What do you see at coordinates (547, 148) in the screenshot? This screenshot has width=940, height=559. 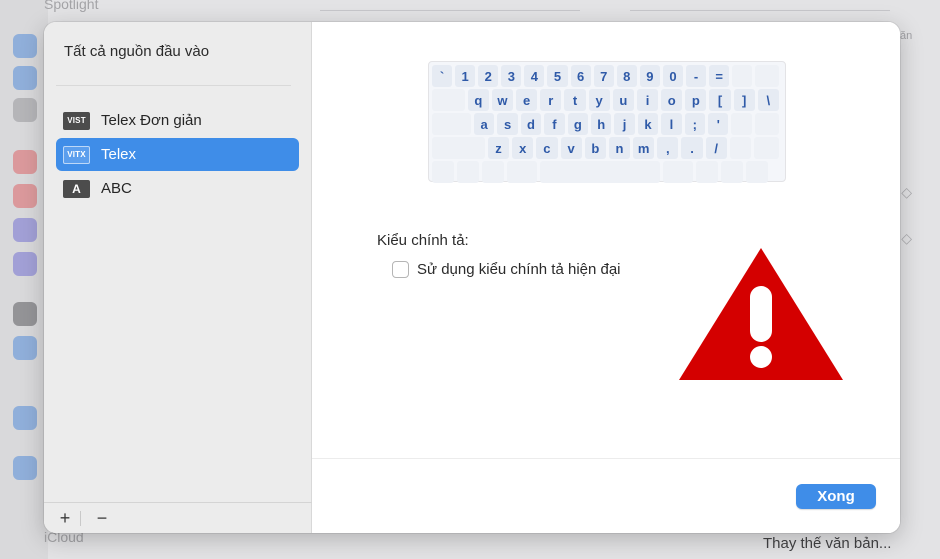 I see `keyboard-key: c` at bounding box center [547, 148].